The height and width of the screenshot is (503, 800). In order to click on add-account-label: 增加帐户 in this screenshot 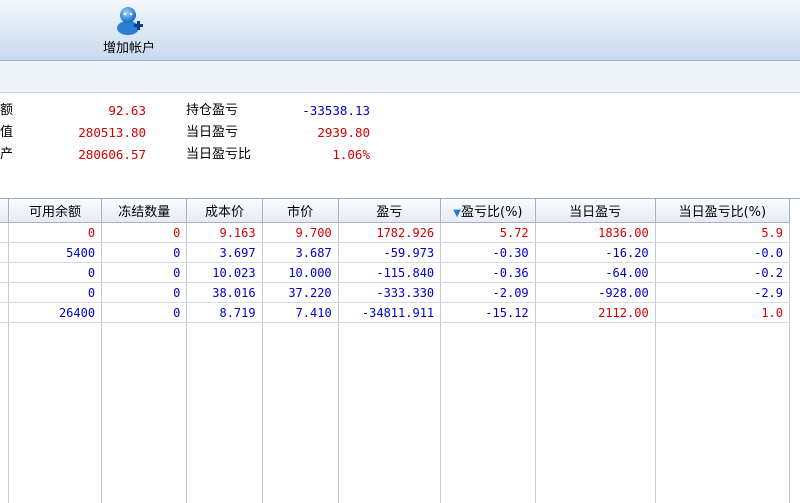, I will do `click(129, 46)`.